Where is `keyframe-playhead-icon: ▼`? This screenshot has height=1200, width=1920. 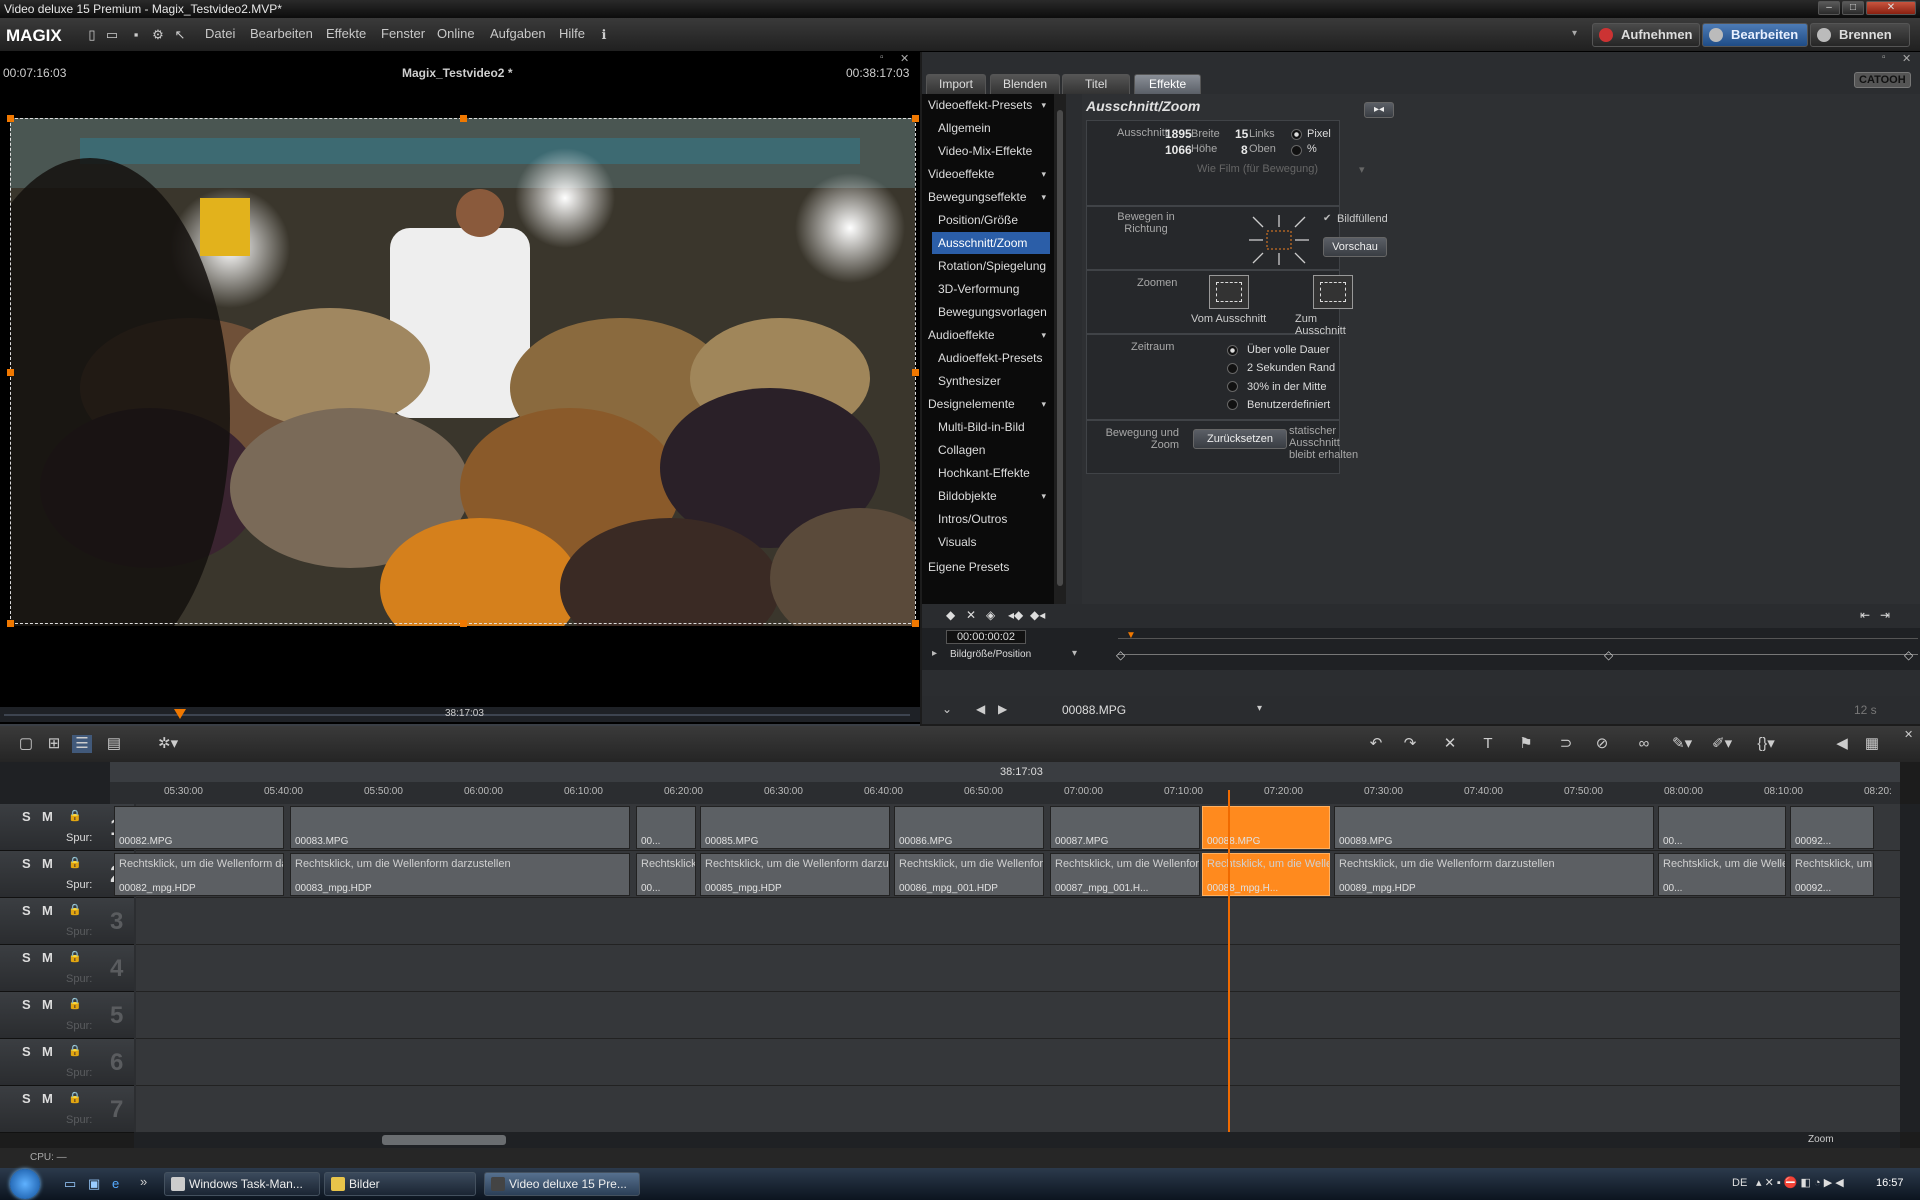
keyframe-playhead-icon: ▼ is located at coordinates (1131, 635).